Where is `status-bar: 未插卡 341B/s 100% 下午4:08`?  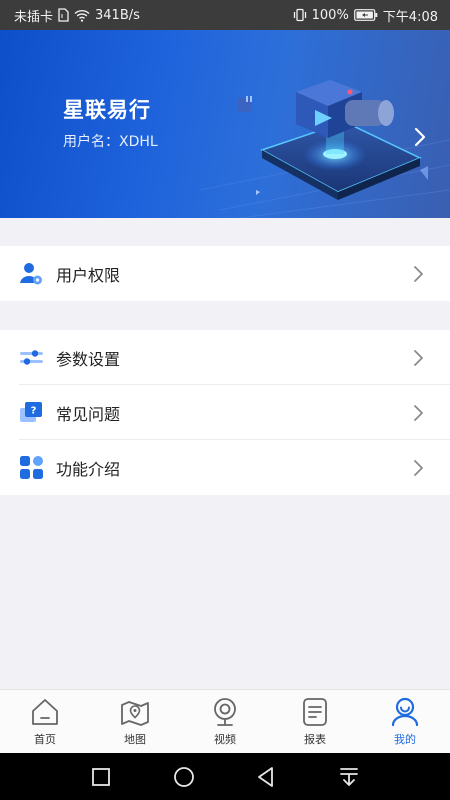
status-bar: 未插卡 341B/s 100% 下午4:08 is located at coordinates (225, 15).